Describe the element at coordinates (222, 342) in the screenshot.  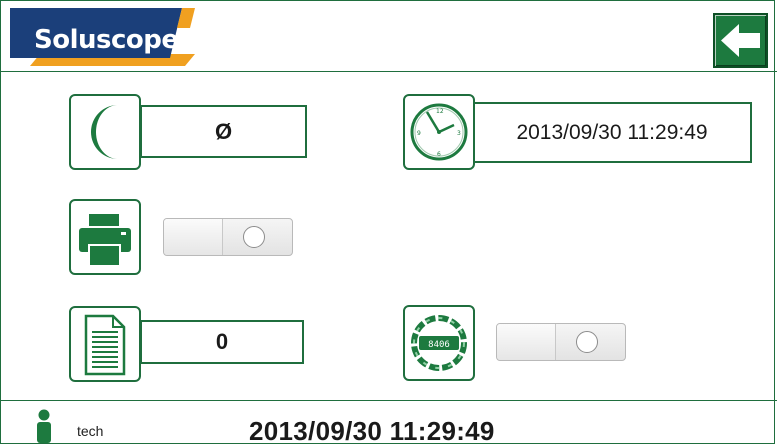
I see `document-count-value: 0` at that location.